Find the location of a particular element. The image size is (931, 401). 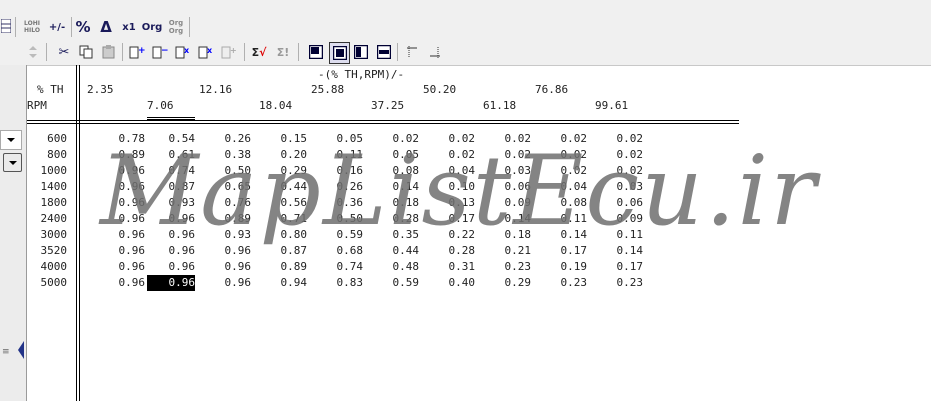

lohi-hilo-icon: LOHI HILO is located at coordinates (32, 27).